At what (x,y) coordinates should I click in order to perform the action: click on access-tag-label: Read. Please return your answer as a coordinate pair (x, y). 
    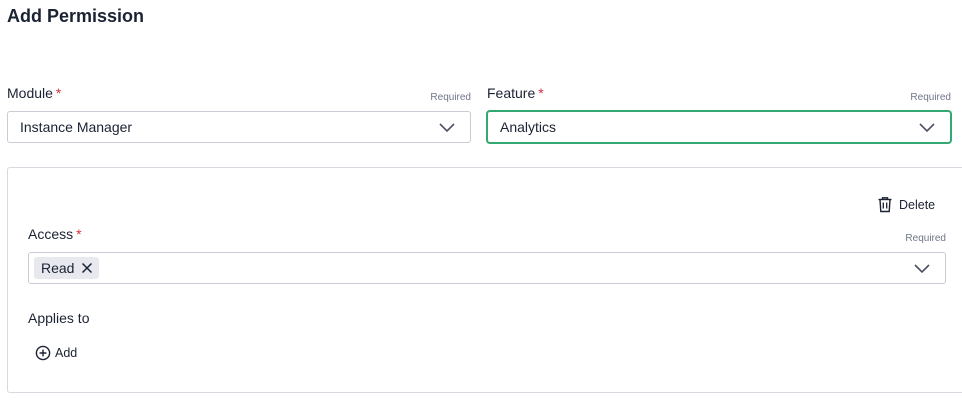
    Looking at the image, I should click on (58, 268).